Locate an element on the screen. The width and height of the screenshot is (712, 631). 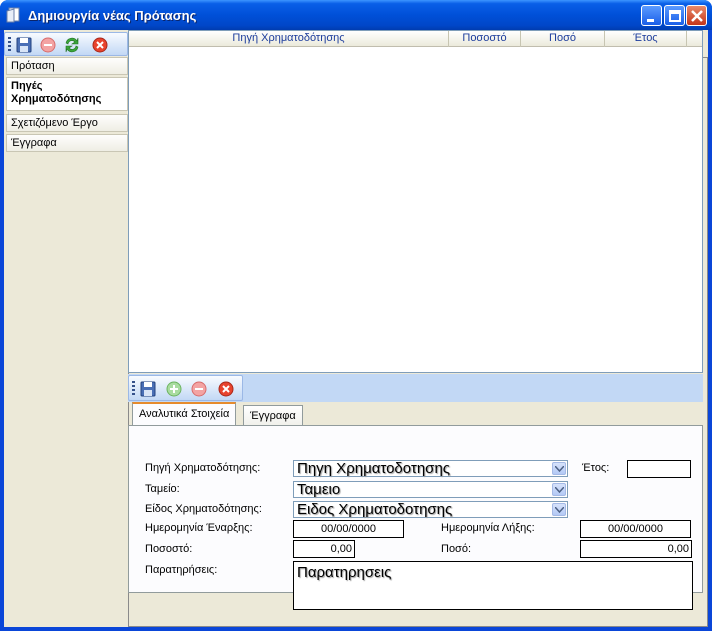
main-toolbar is located at coordinates (66, 44).